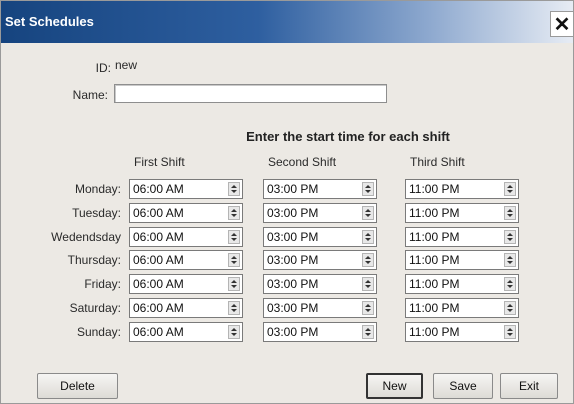 This screenshot has height=404, width=574. What do you see at coordinates (463, 386) in the screenshot?
I see `save-button: Save` at bounding box center [463, 386].